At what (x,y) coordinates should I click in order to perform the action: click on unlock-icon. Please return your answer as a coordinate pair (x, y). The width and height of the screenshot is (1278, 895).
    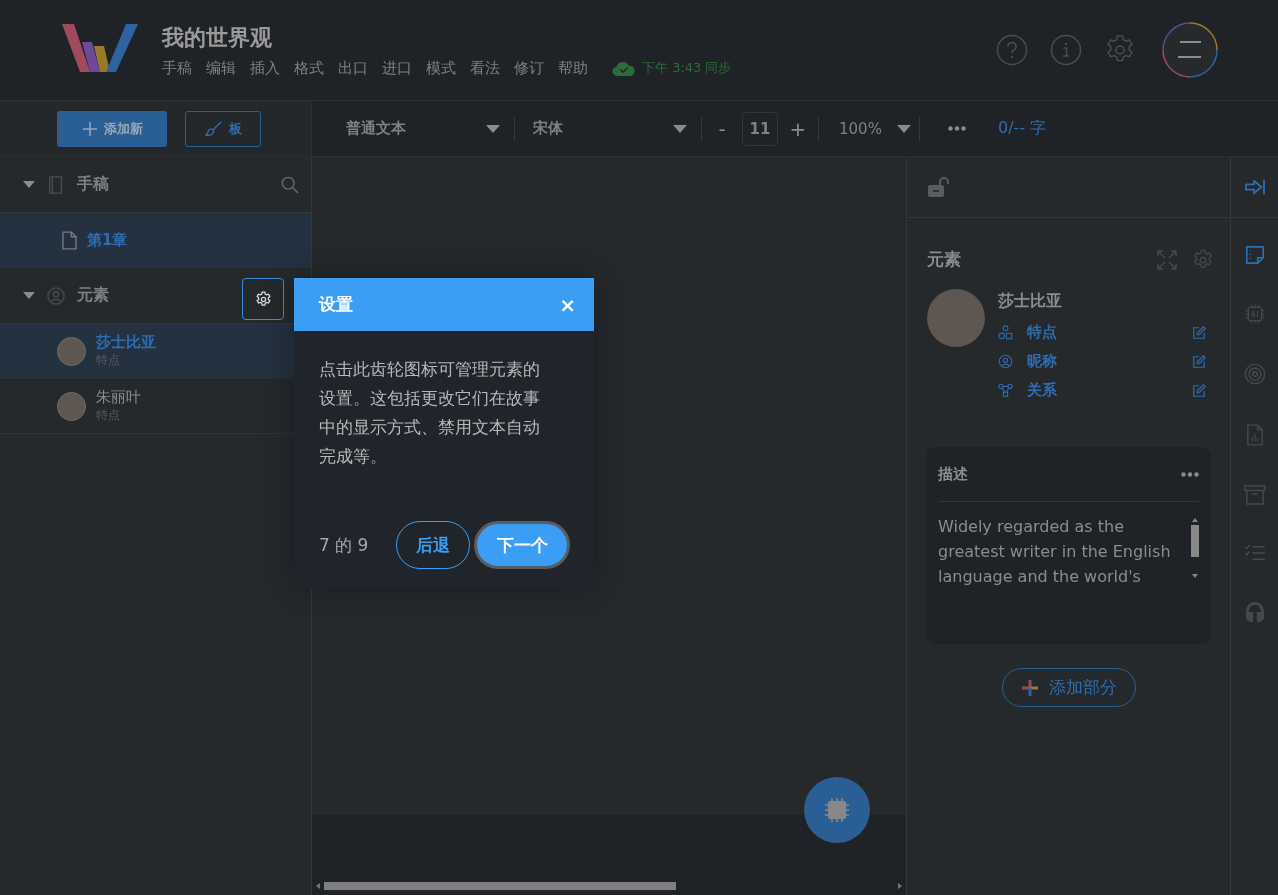
    Looking at the image, I should click on (939, 187).